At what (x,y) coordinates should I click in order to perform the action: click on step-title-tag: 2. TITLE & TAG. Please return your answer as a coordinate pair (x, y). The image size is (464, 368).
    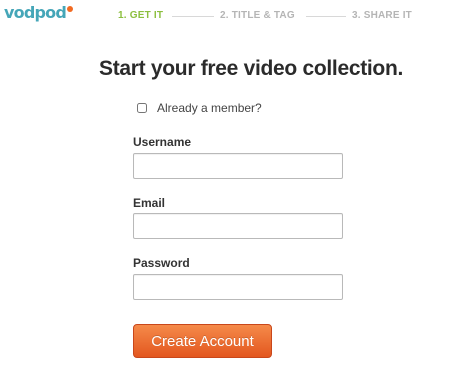
    Looking at the image, I should click on (257, 15).